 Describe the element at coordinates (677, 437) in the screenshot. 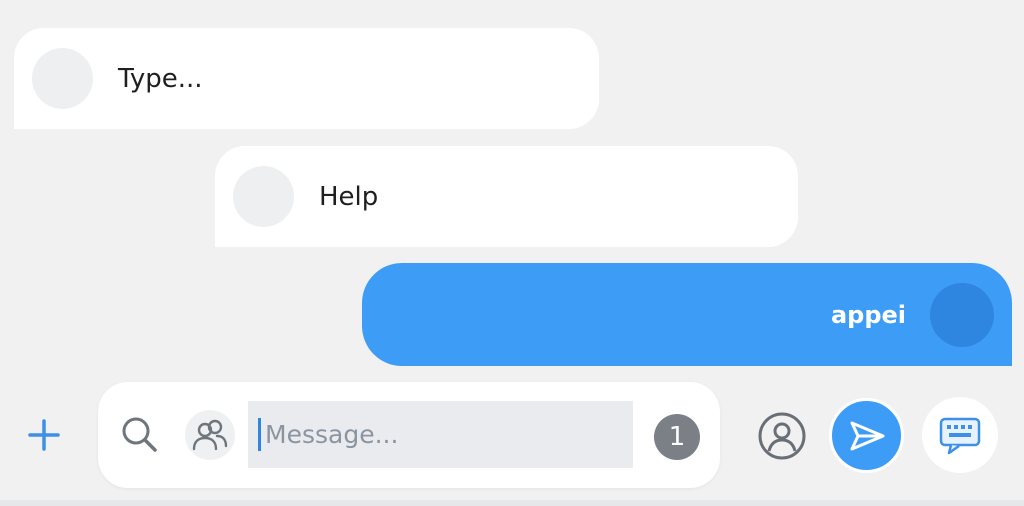

I see `count-badge: 1` at that location.